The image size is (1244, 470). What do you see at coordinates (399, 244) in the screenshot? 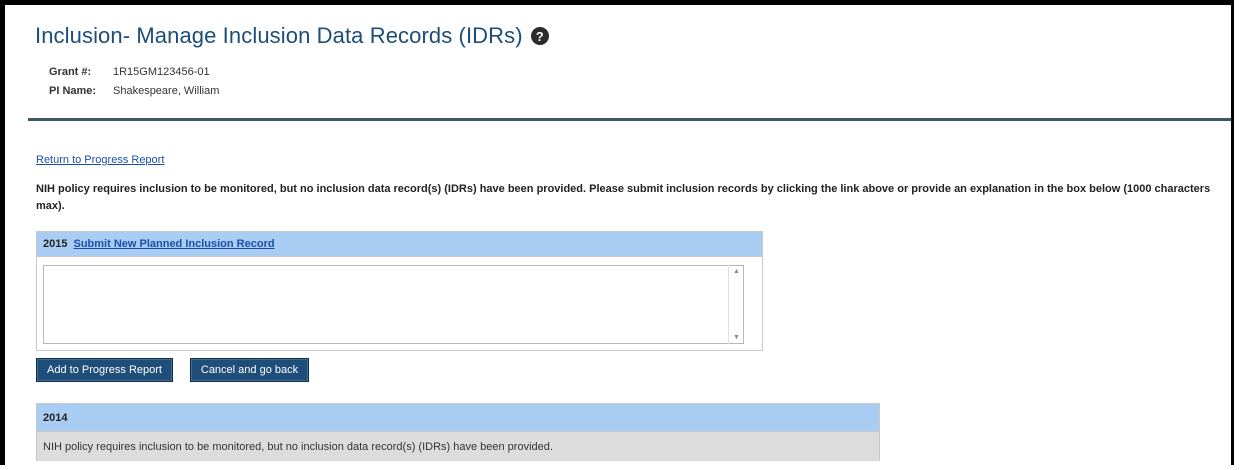
I see `panel-2015-header: 2015 Submit New Planned Inclusion Record` at bounding box center [399, 244].